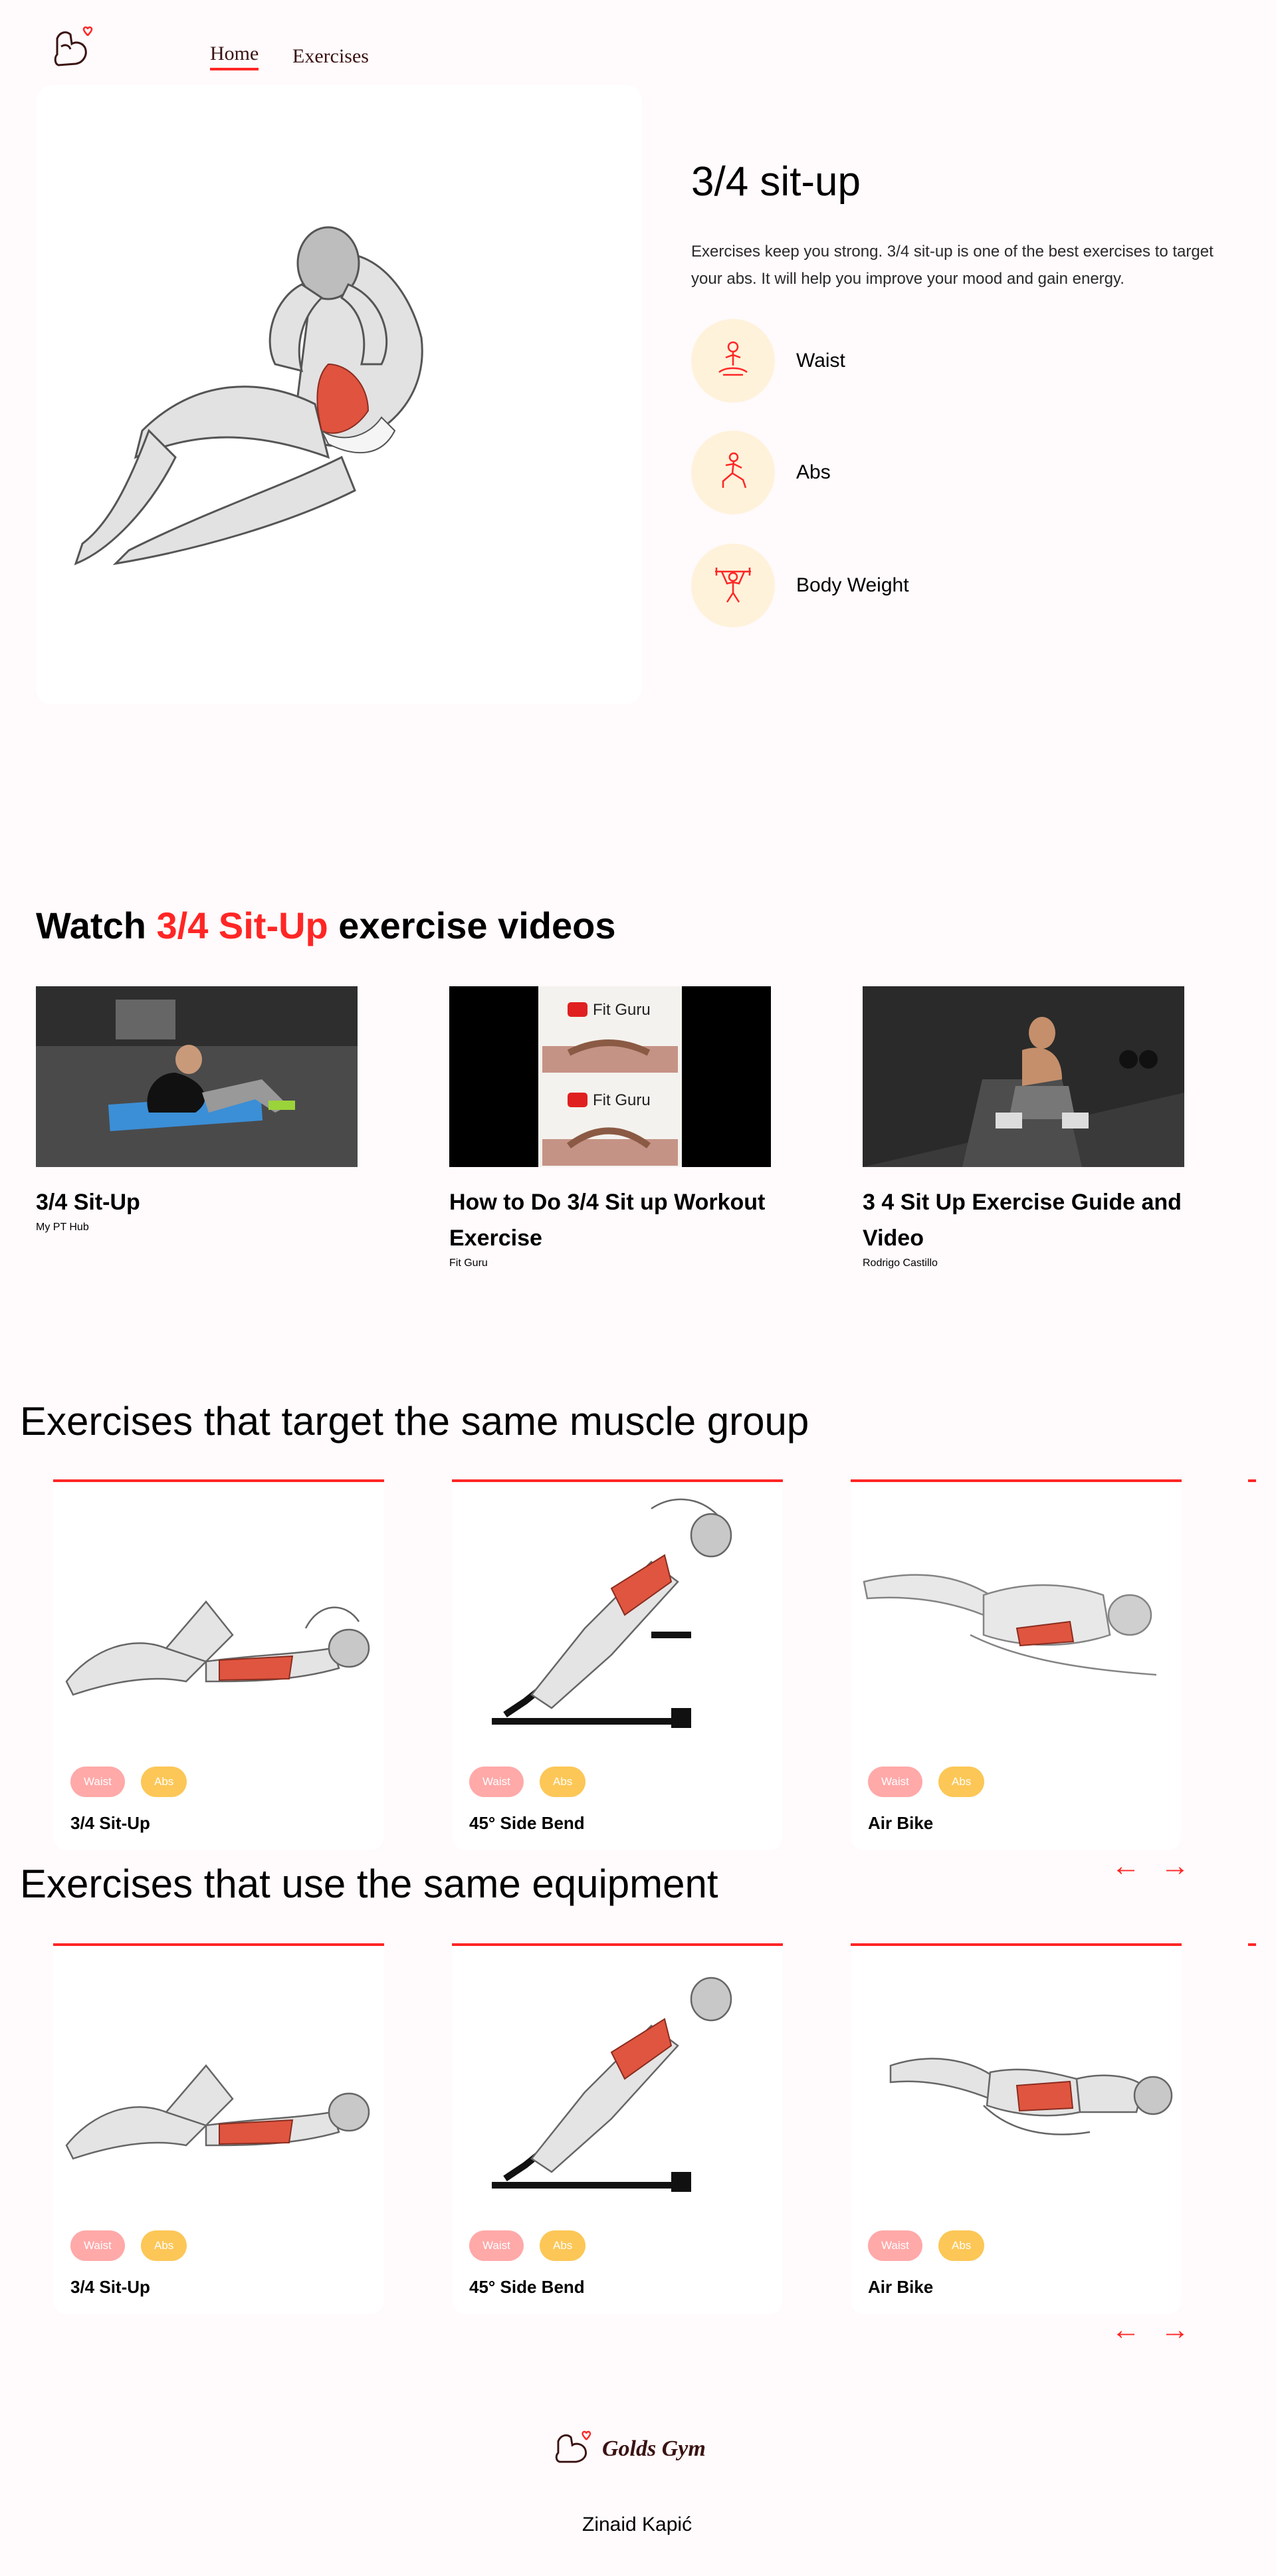 This screenshot has height=2576, width=1276. Describe the element at coordinates (472, 925) in the screenshot. I see `videos-heading-post: exercise videos` at that location.